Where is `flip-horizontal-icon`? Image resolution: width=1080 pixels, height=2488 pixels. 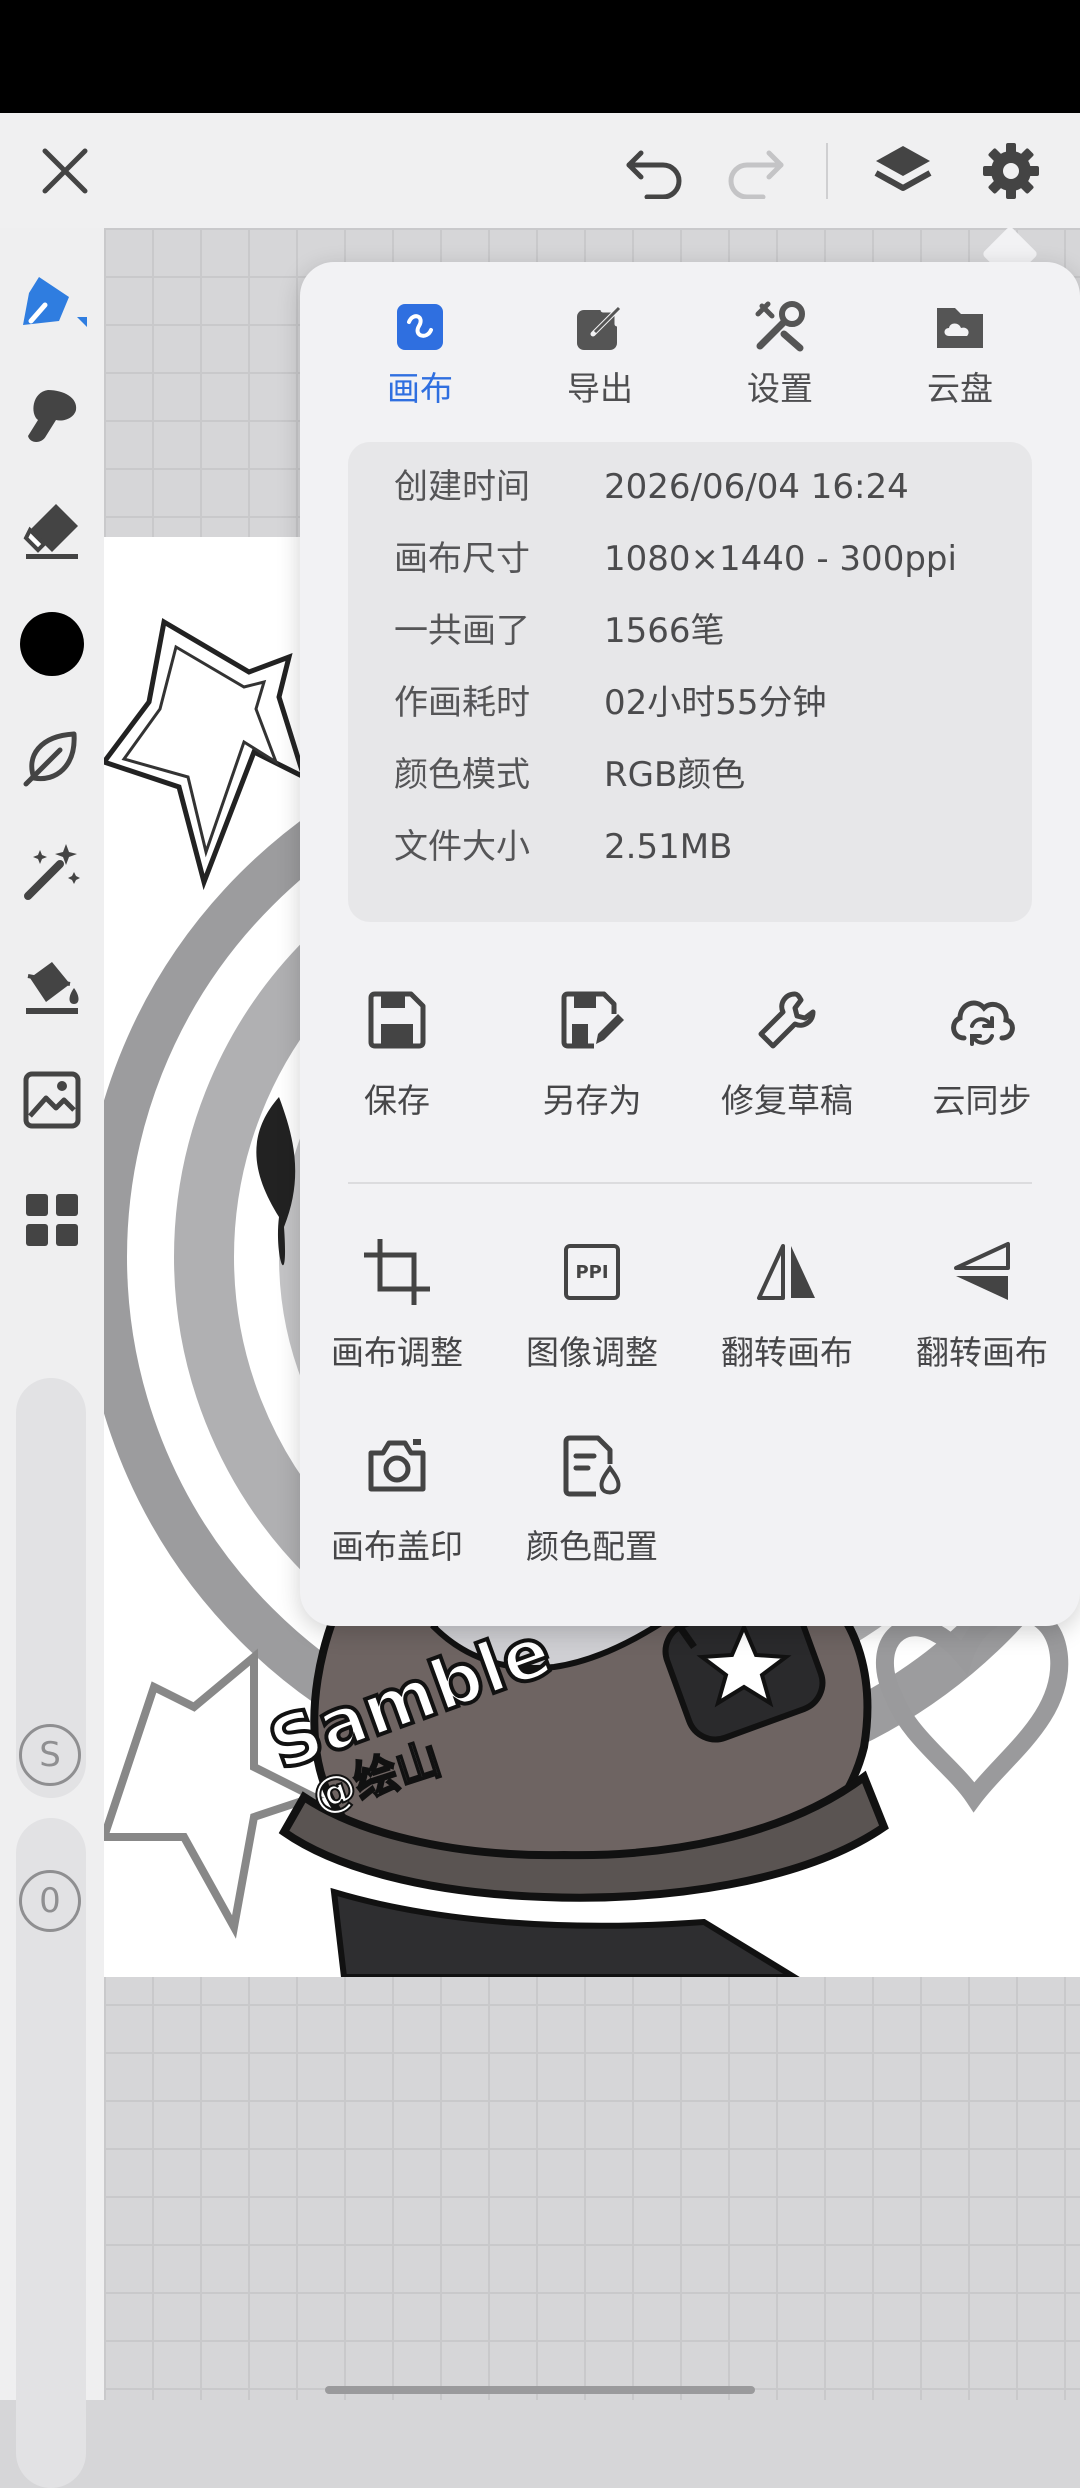
flip-horizontal-icon is located at coordinates (786, 1272).